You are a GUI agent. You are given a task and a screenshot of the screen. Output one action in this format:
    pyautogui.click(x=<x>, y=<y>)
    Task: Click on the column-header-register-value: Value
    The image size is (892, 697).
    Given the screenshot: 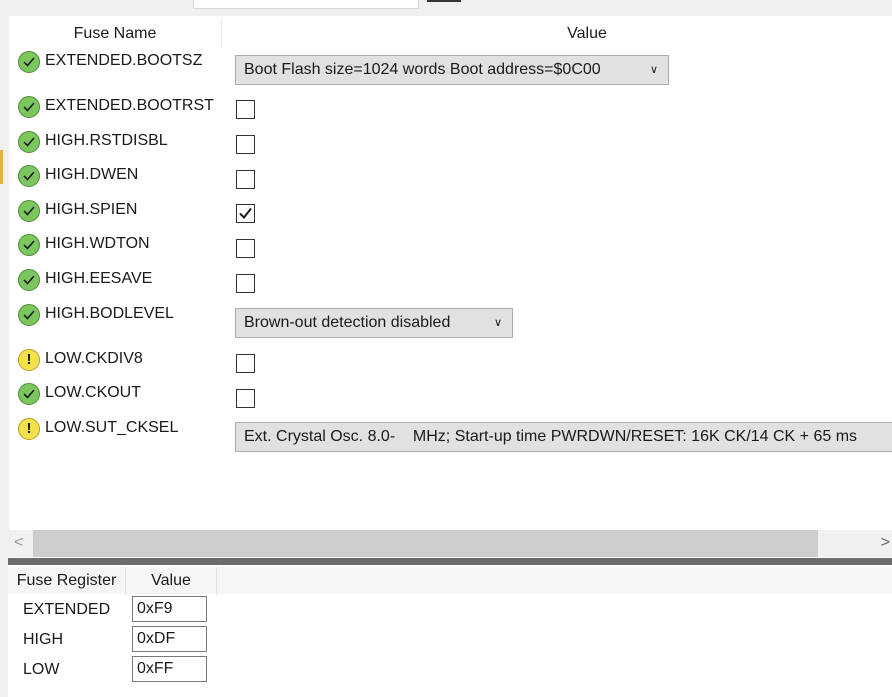 What is the action you would take?
    pyautogui.click(x=171, y=580)
    